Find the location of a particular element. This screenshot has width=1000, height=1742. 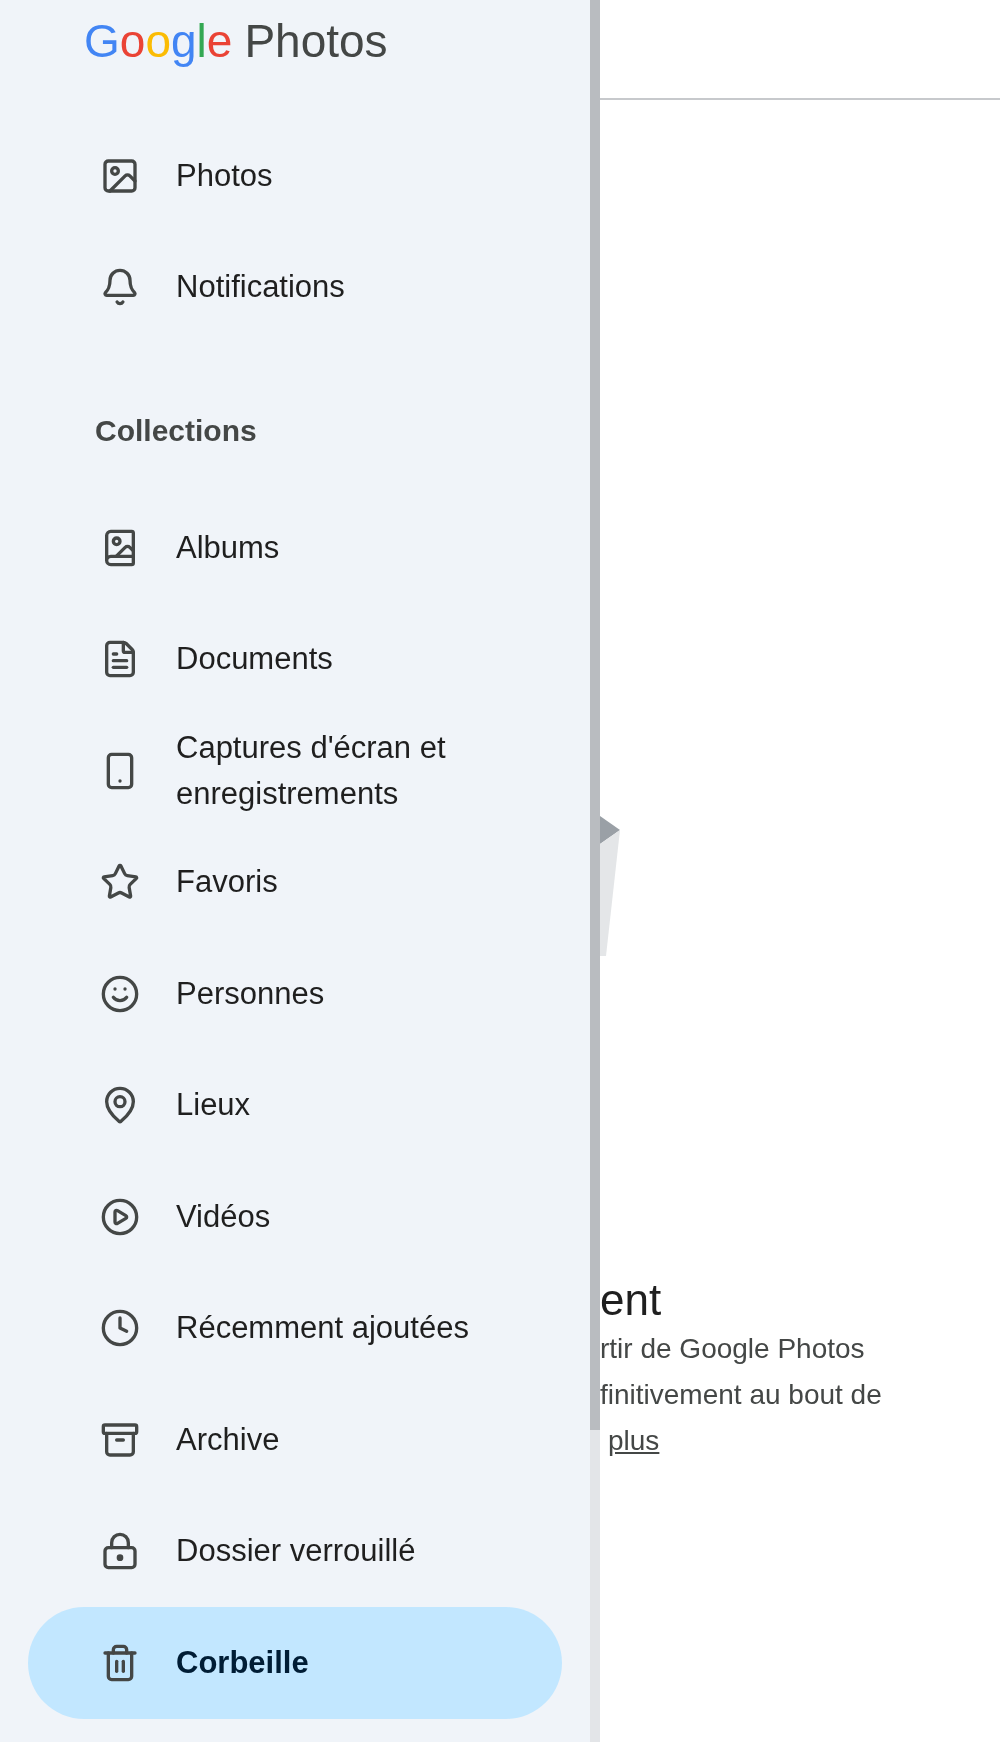

nav-item: Notifications is located at coordinates (295, 287).